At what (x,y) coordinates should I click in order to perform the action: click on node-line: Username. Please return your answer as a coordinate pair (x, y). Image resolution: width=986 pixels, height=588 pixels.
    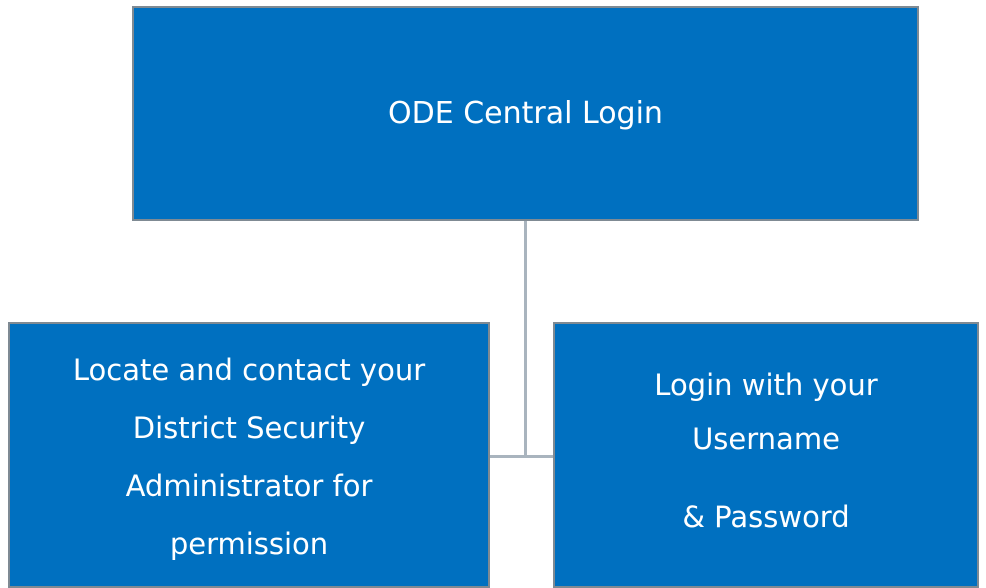
    Looking at the image, I should click on (766, 439).